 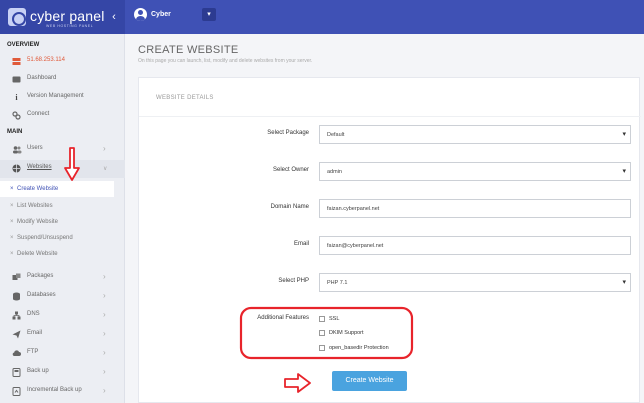 What do you see at coordinates (33, 314) in the screenshot?
I see `sidebar-item-label: DNS` at bounding box center [33, 314].